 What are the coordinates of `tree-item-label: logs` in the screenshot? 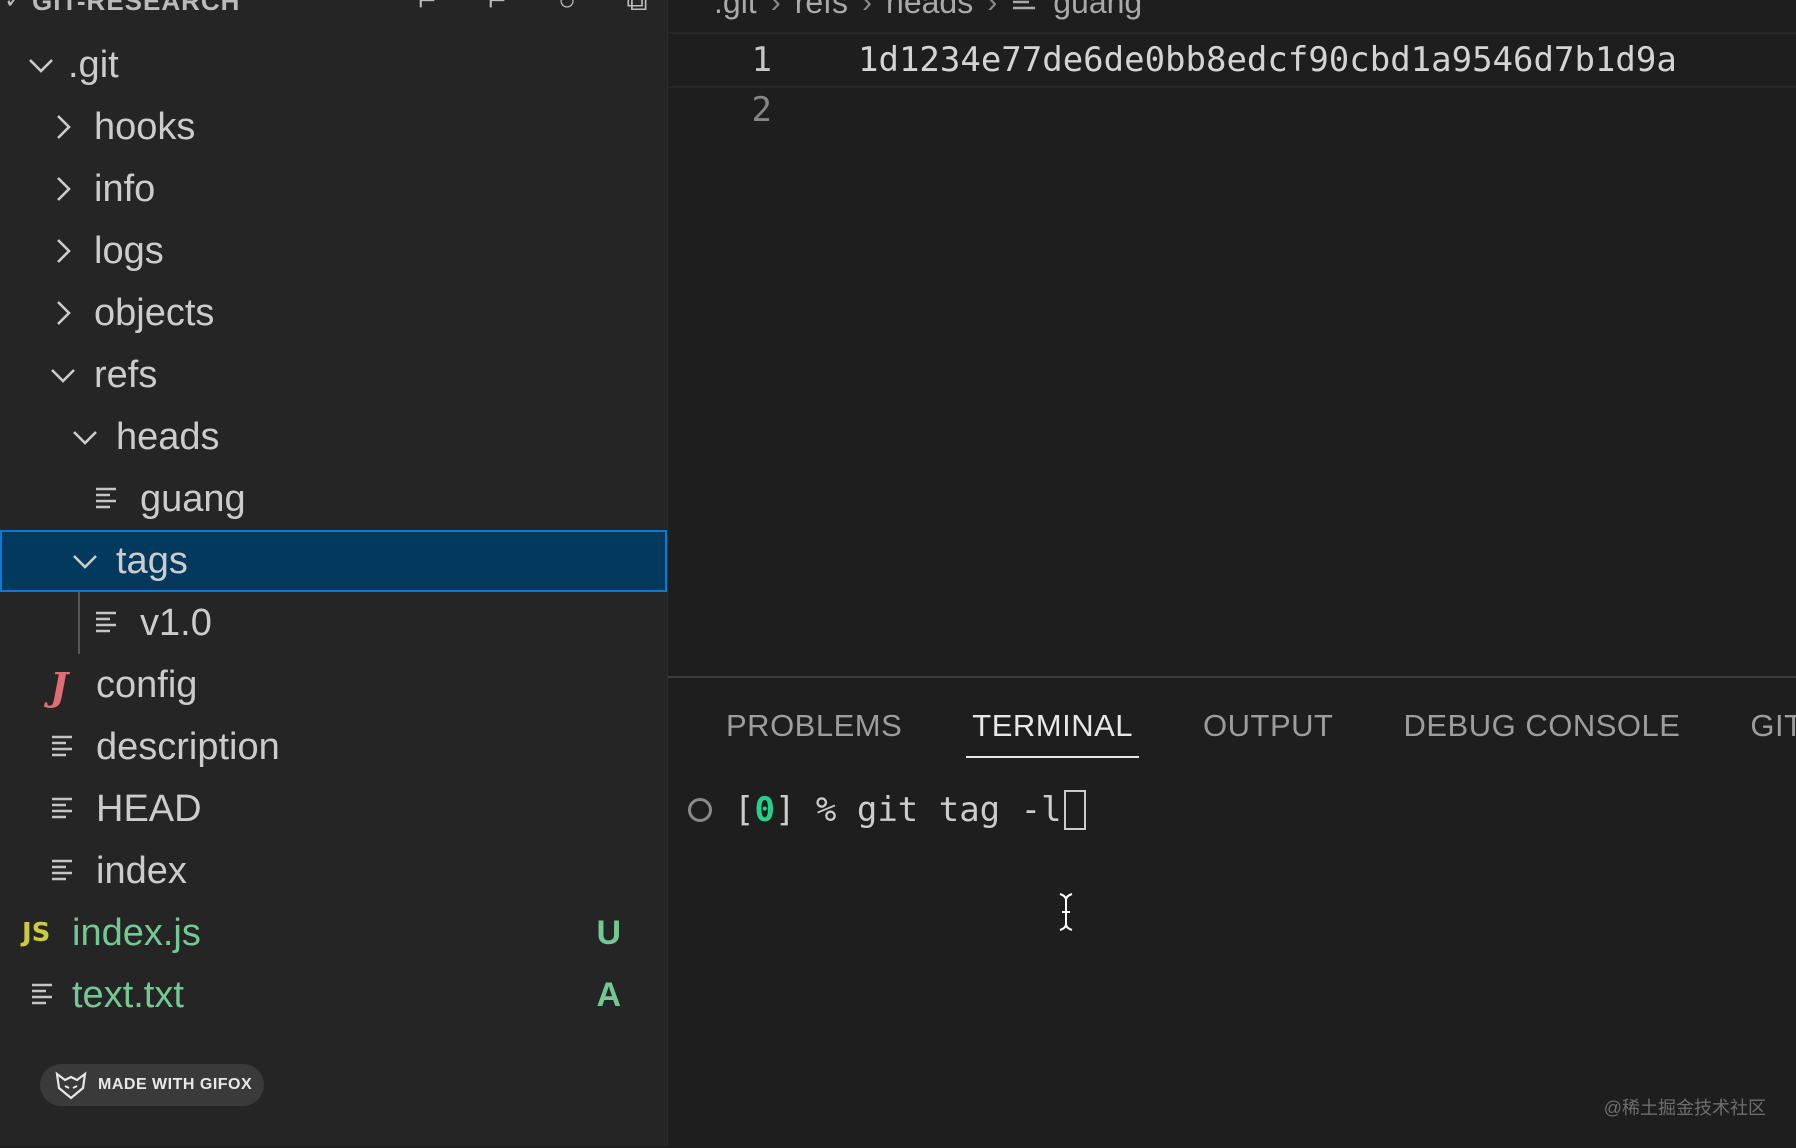 It's located at (129, 251).